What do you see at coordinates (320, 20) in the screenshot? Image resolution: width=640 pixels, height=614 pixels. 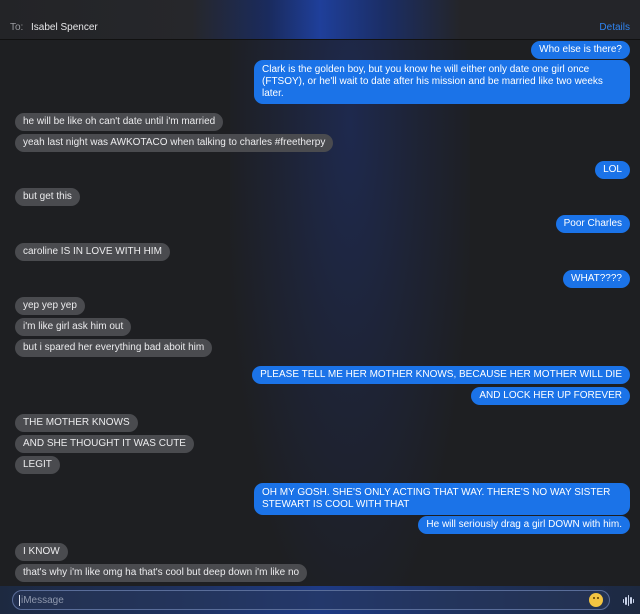 I see `conversation-header: To: Isabel Spencer Details` at bounding box center [320, 20].